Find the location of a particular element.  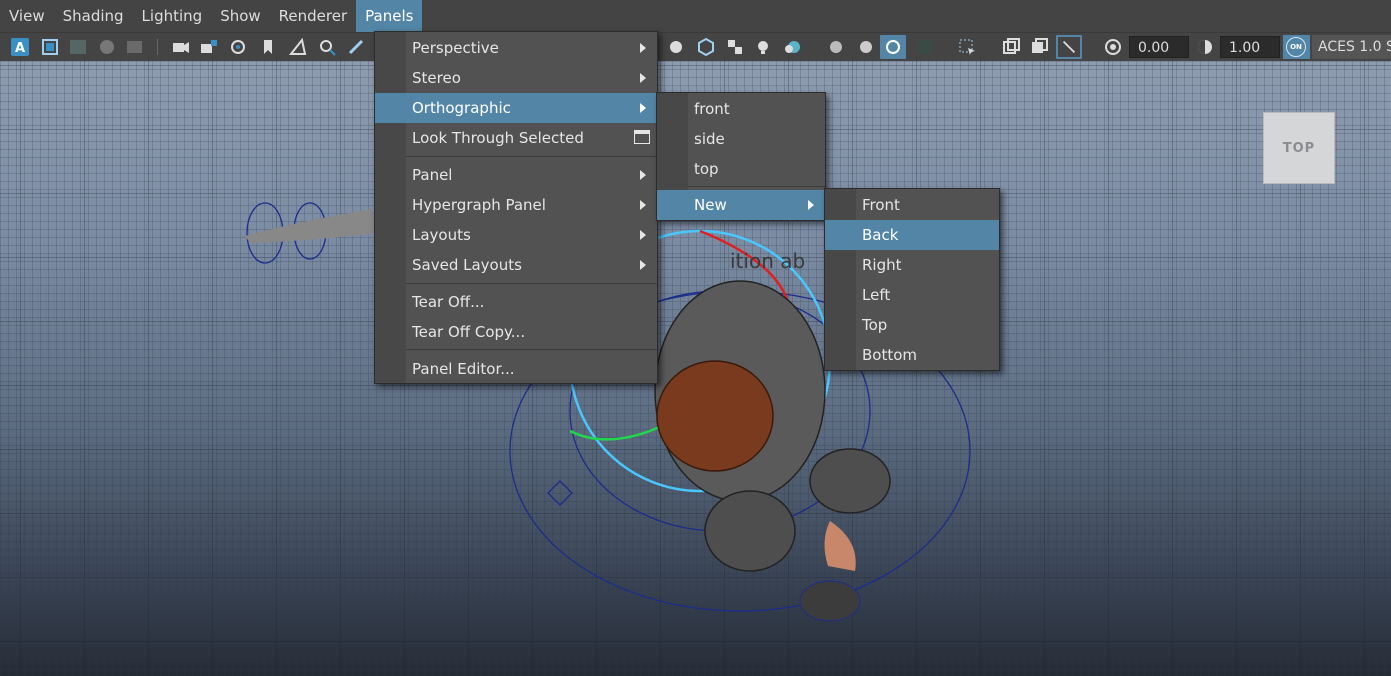

menu-item-orthographic-label: Orthographic is located at coordinates (461, 108).